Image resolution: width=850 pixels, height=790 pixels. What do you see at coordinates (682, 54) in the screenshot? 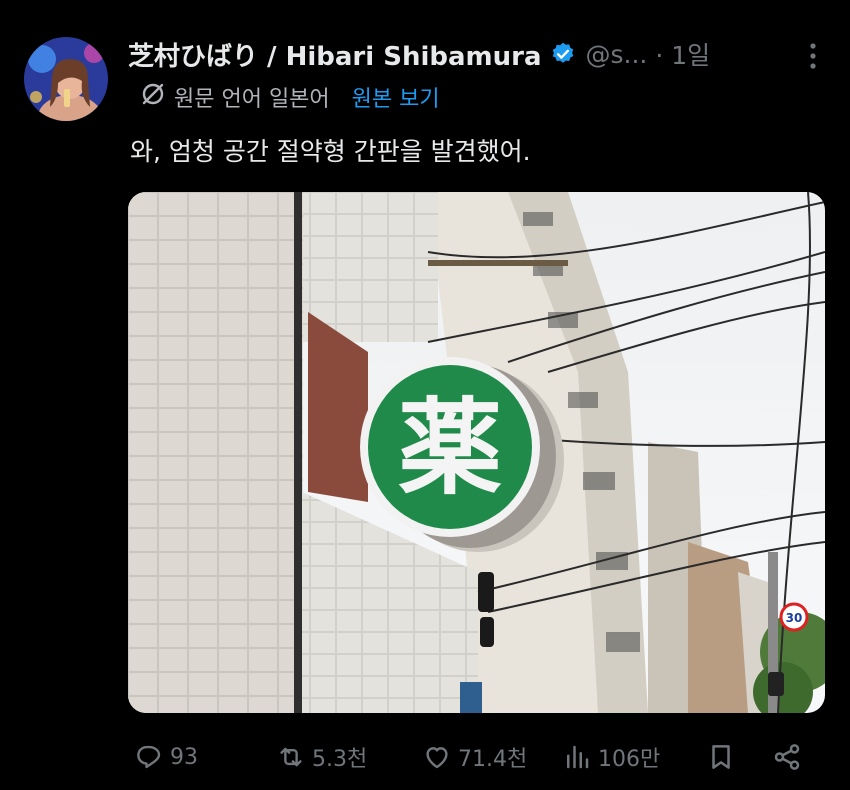
I see `post-time: · 1일` at bounding box center [682, 54].